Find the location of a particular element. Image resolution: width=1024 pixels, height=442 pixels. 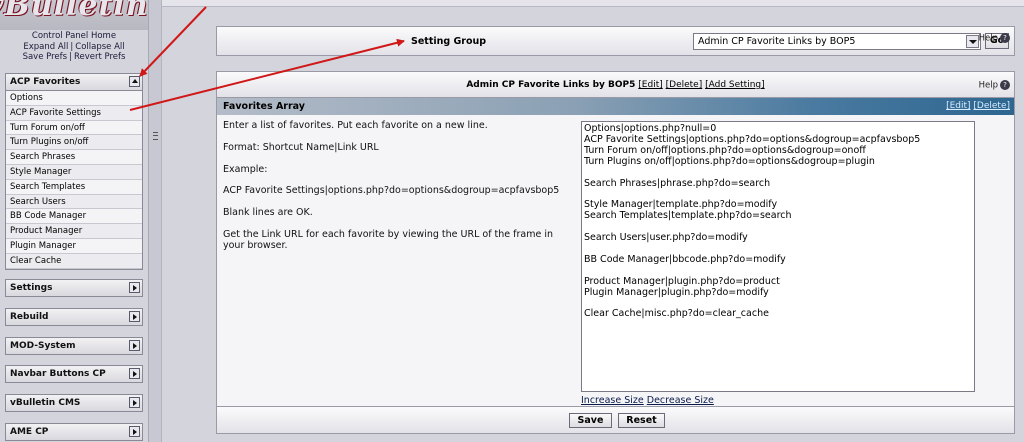

delete-setting-link: [Delete] is located at coordinates (991, 106).